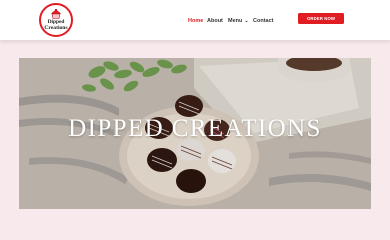 The width and height of the screenshot is (390, 240). I want to click on site-logo: Dipped Creations, so click(56, 20).